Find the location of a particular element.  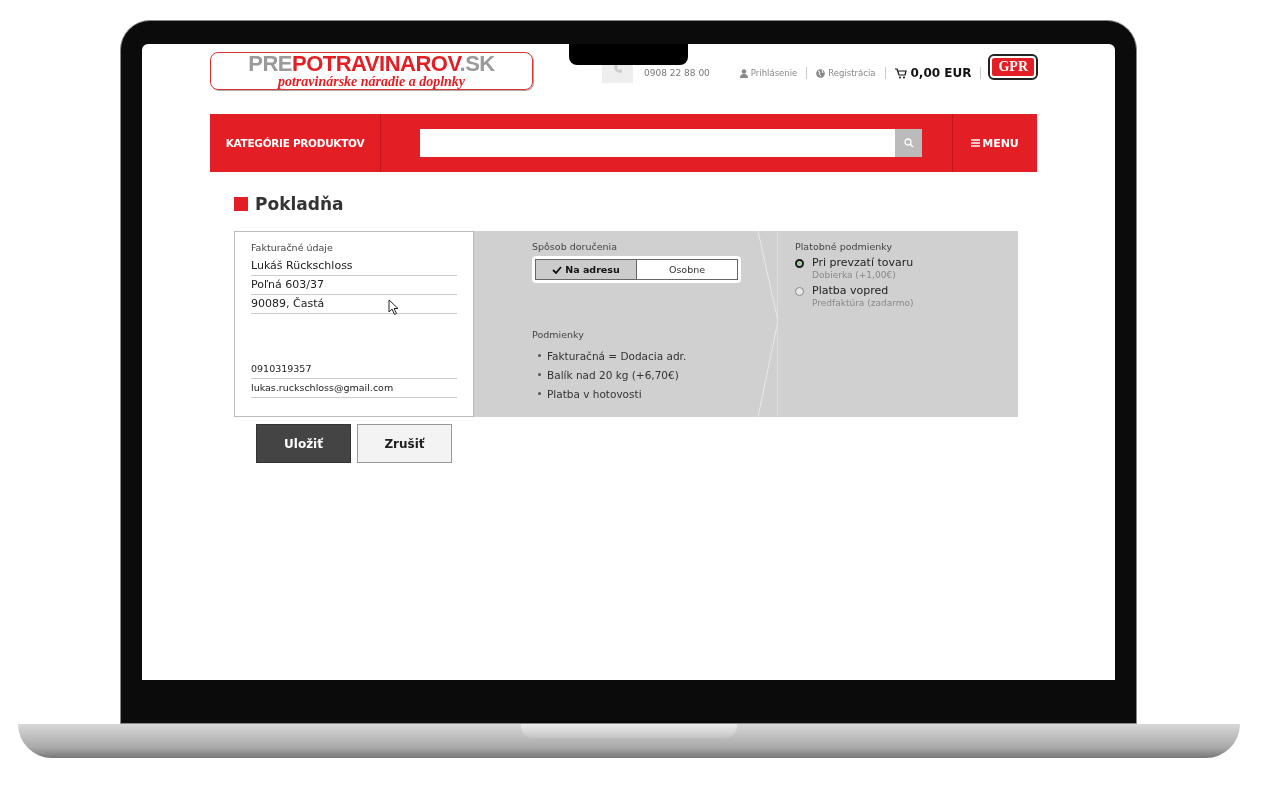

address-field: Poľná 603/37 is located at coordinates (354, 285).